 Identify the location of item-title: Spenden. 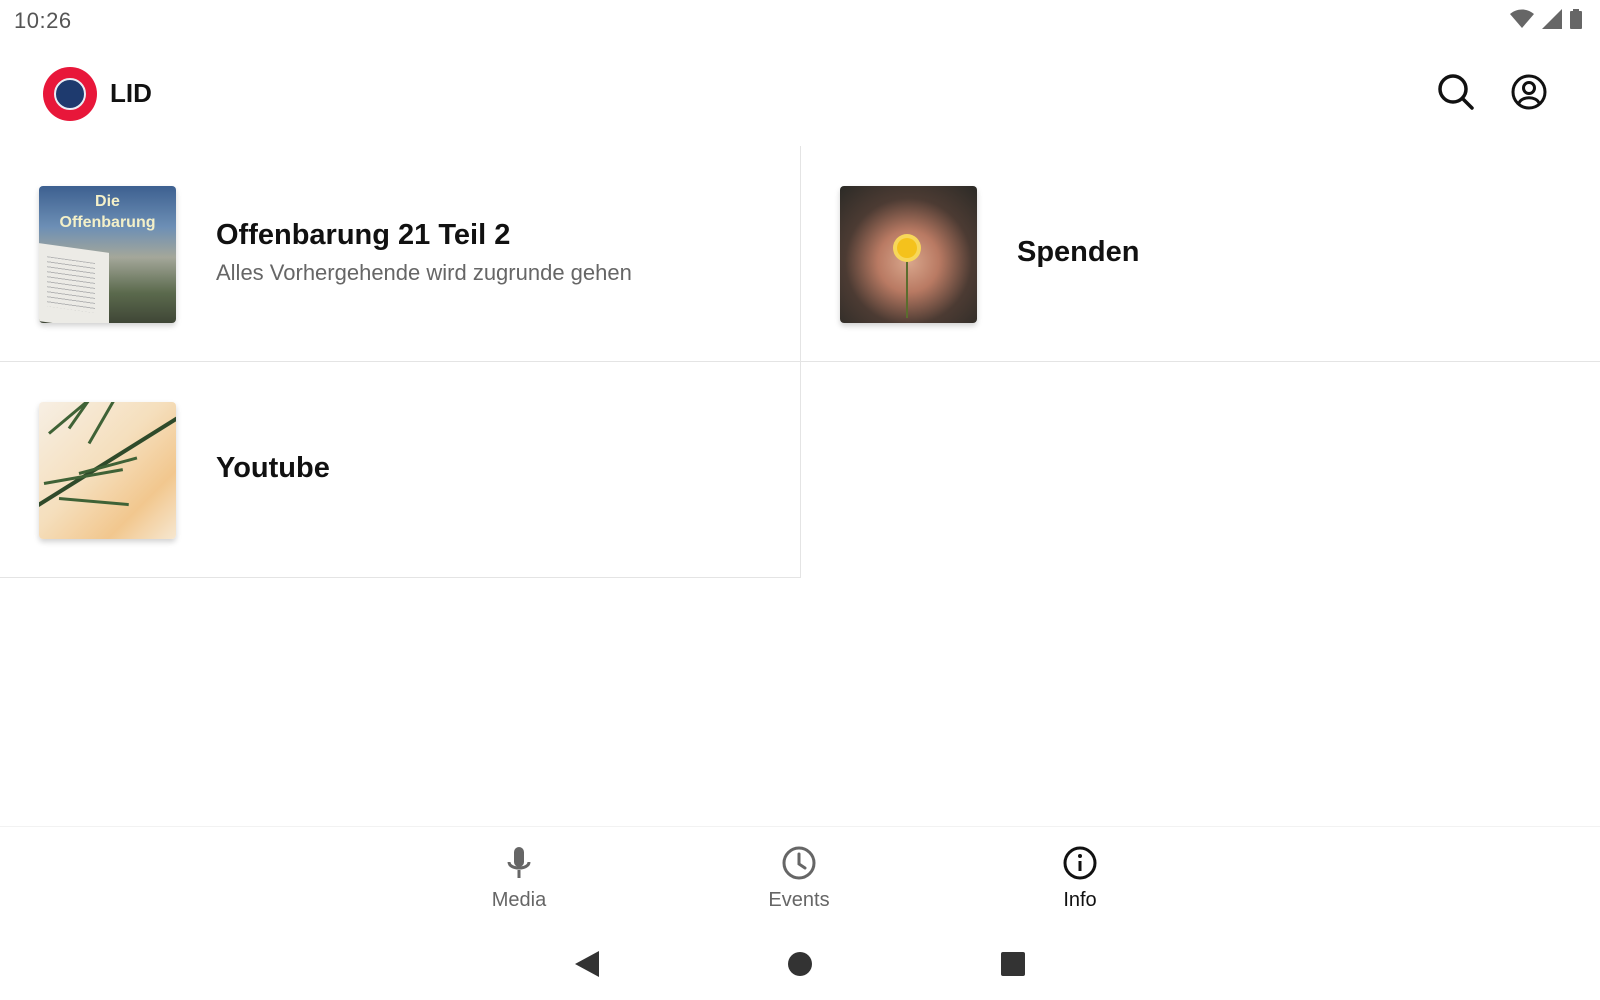
(1078, 252).